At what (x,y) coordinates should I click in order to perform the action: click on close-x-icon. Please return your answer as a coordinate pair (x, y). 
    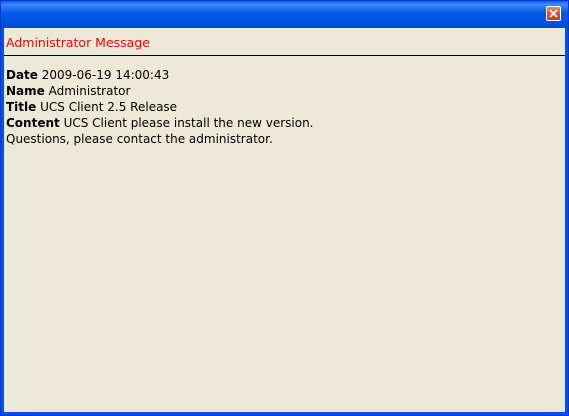
    Looking at the image, I should click on (553, 13).